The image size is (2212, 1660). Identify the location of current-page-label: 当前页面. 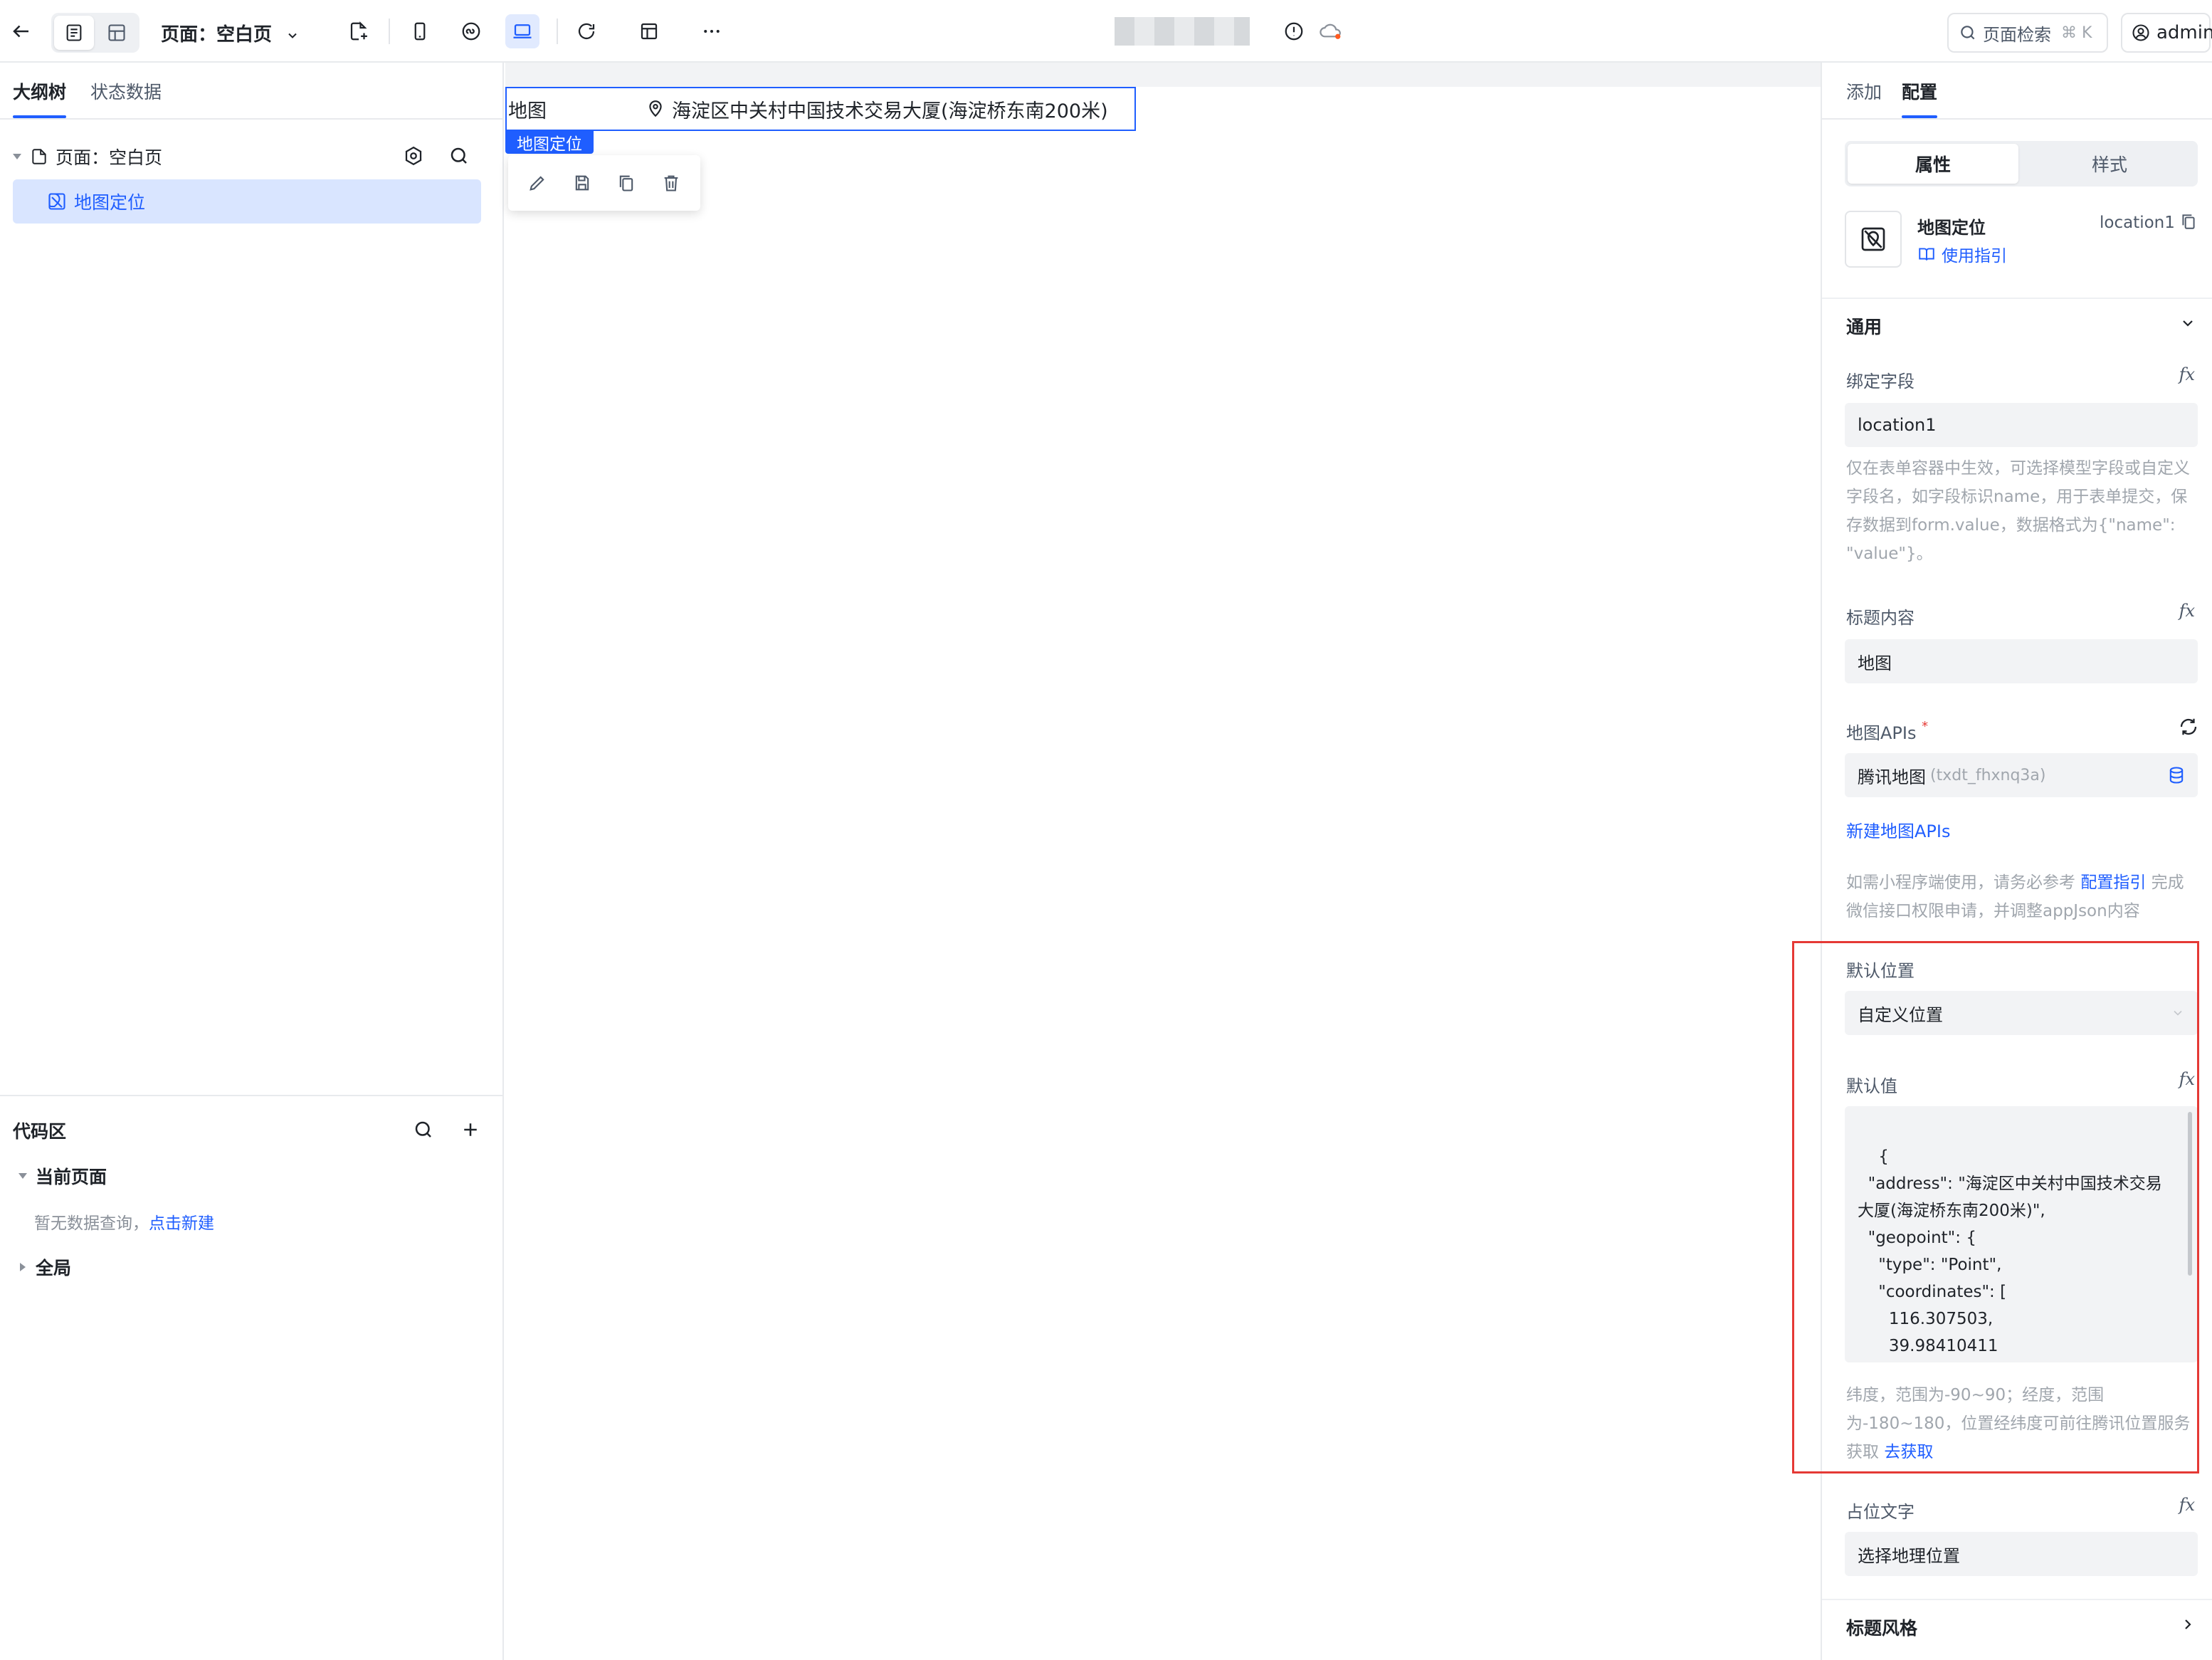
(71, 1177).